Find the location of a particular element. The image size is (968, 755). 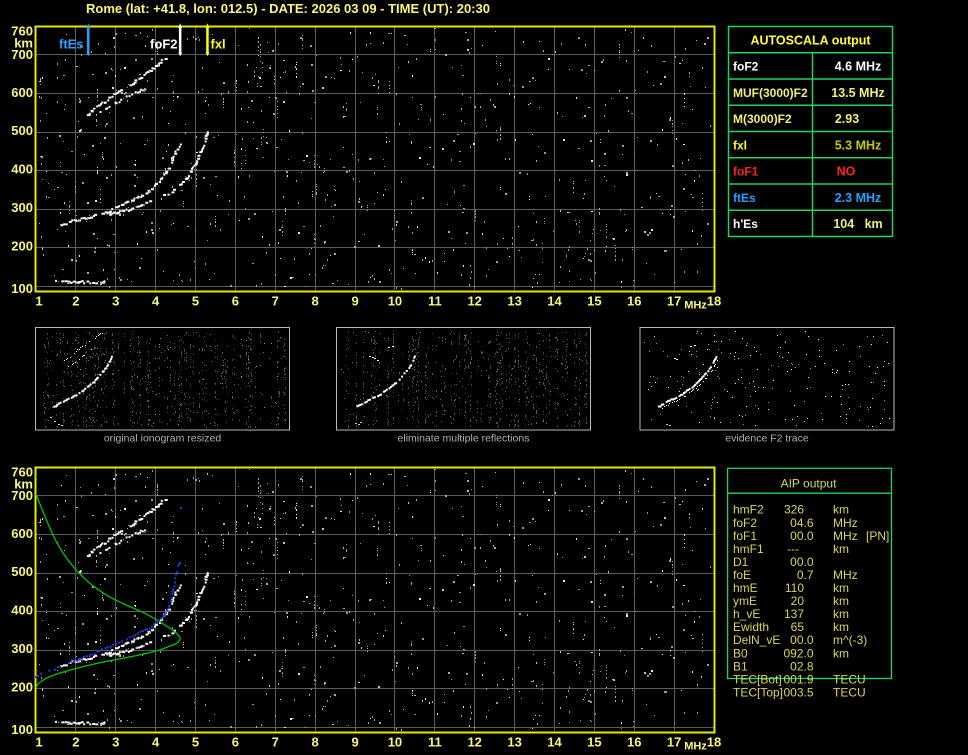

svg-text: D1 is located at coordinates (741, 562).